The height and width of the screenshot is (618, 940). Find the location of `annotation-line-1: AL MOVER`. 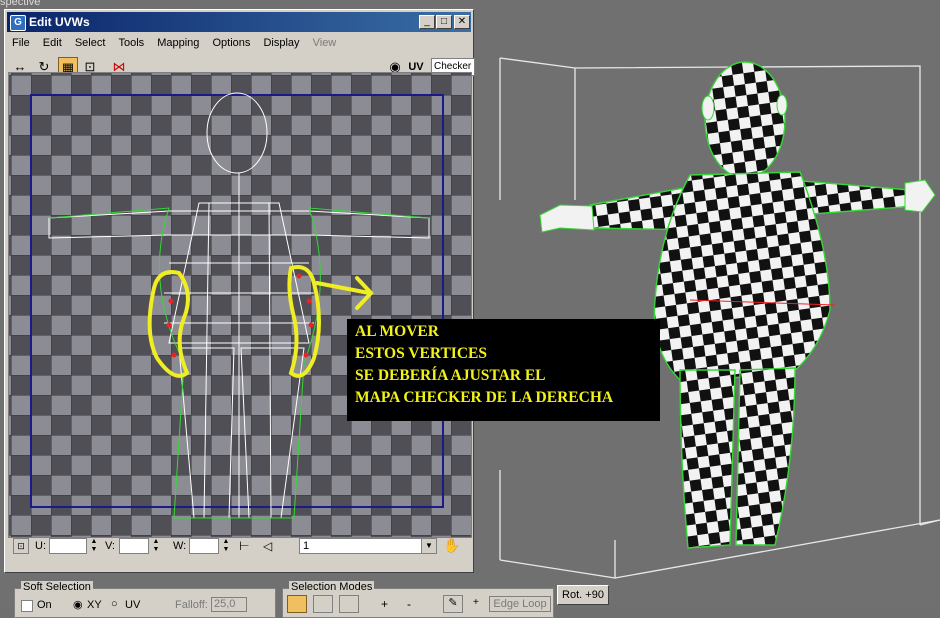

annotation-line-1: AL MOVER is located at coordinates (397, 331).